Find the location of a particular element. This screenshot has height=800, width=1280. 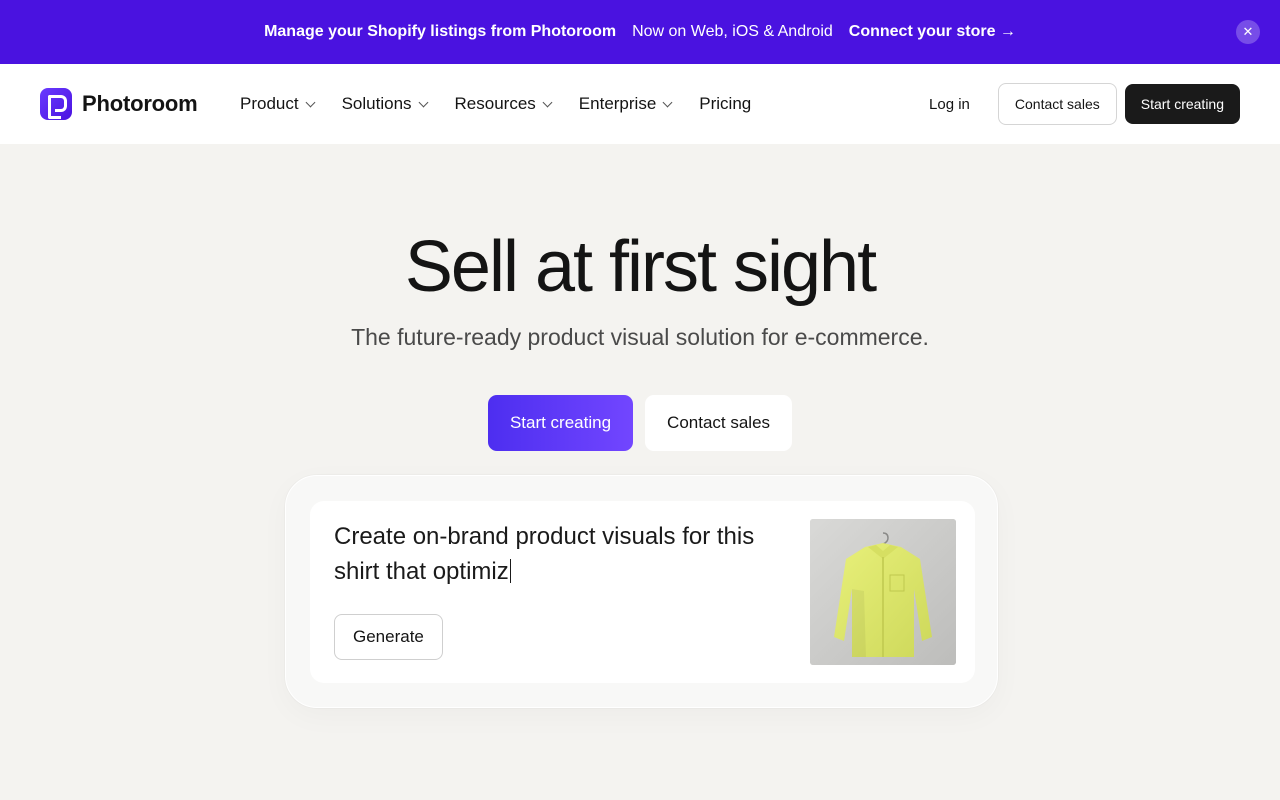

nav-item-label: Solutions is located at coordinates (376, 103).